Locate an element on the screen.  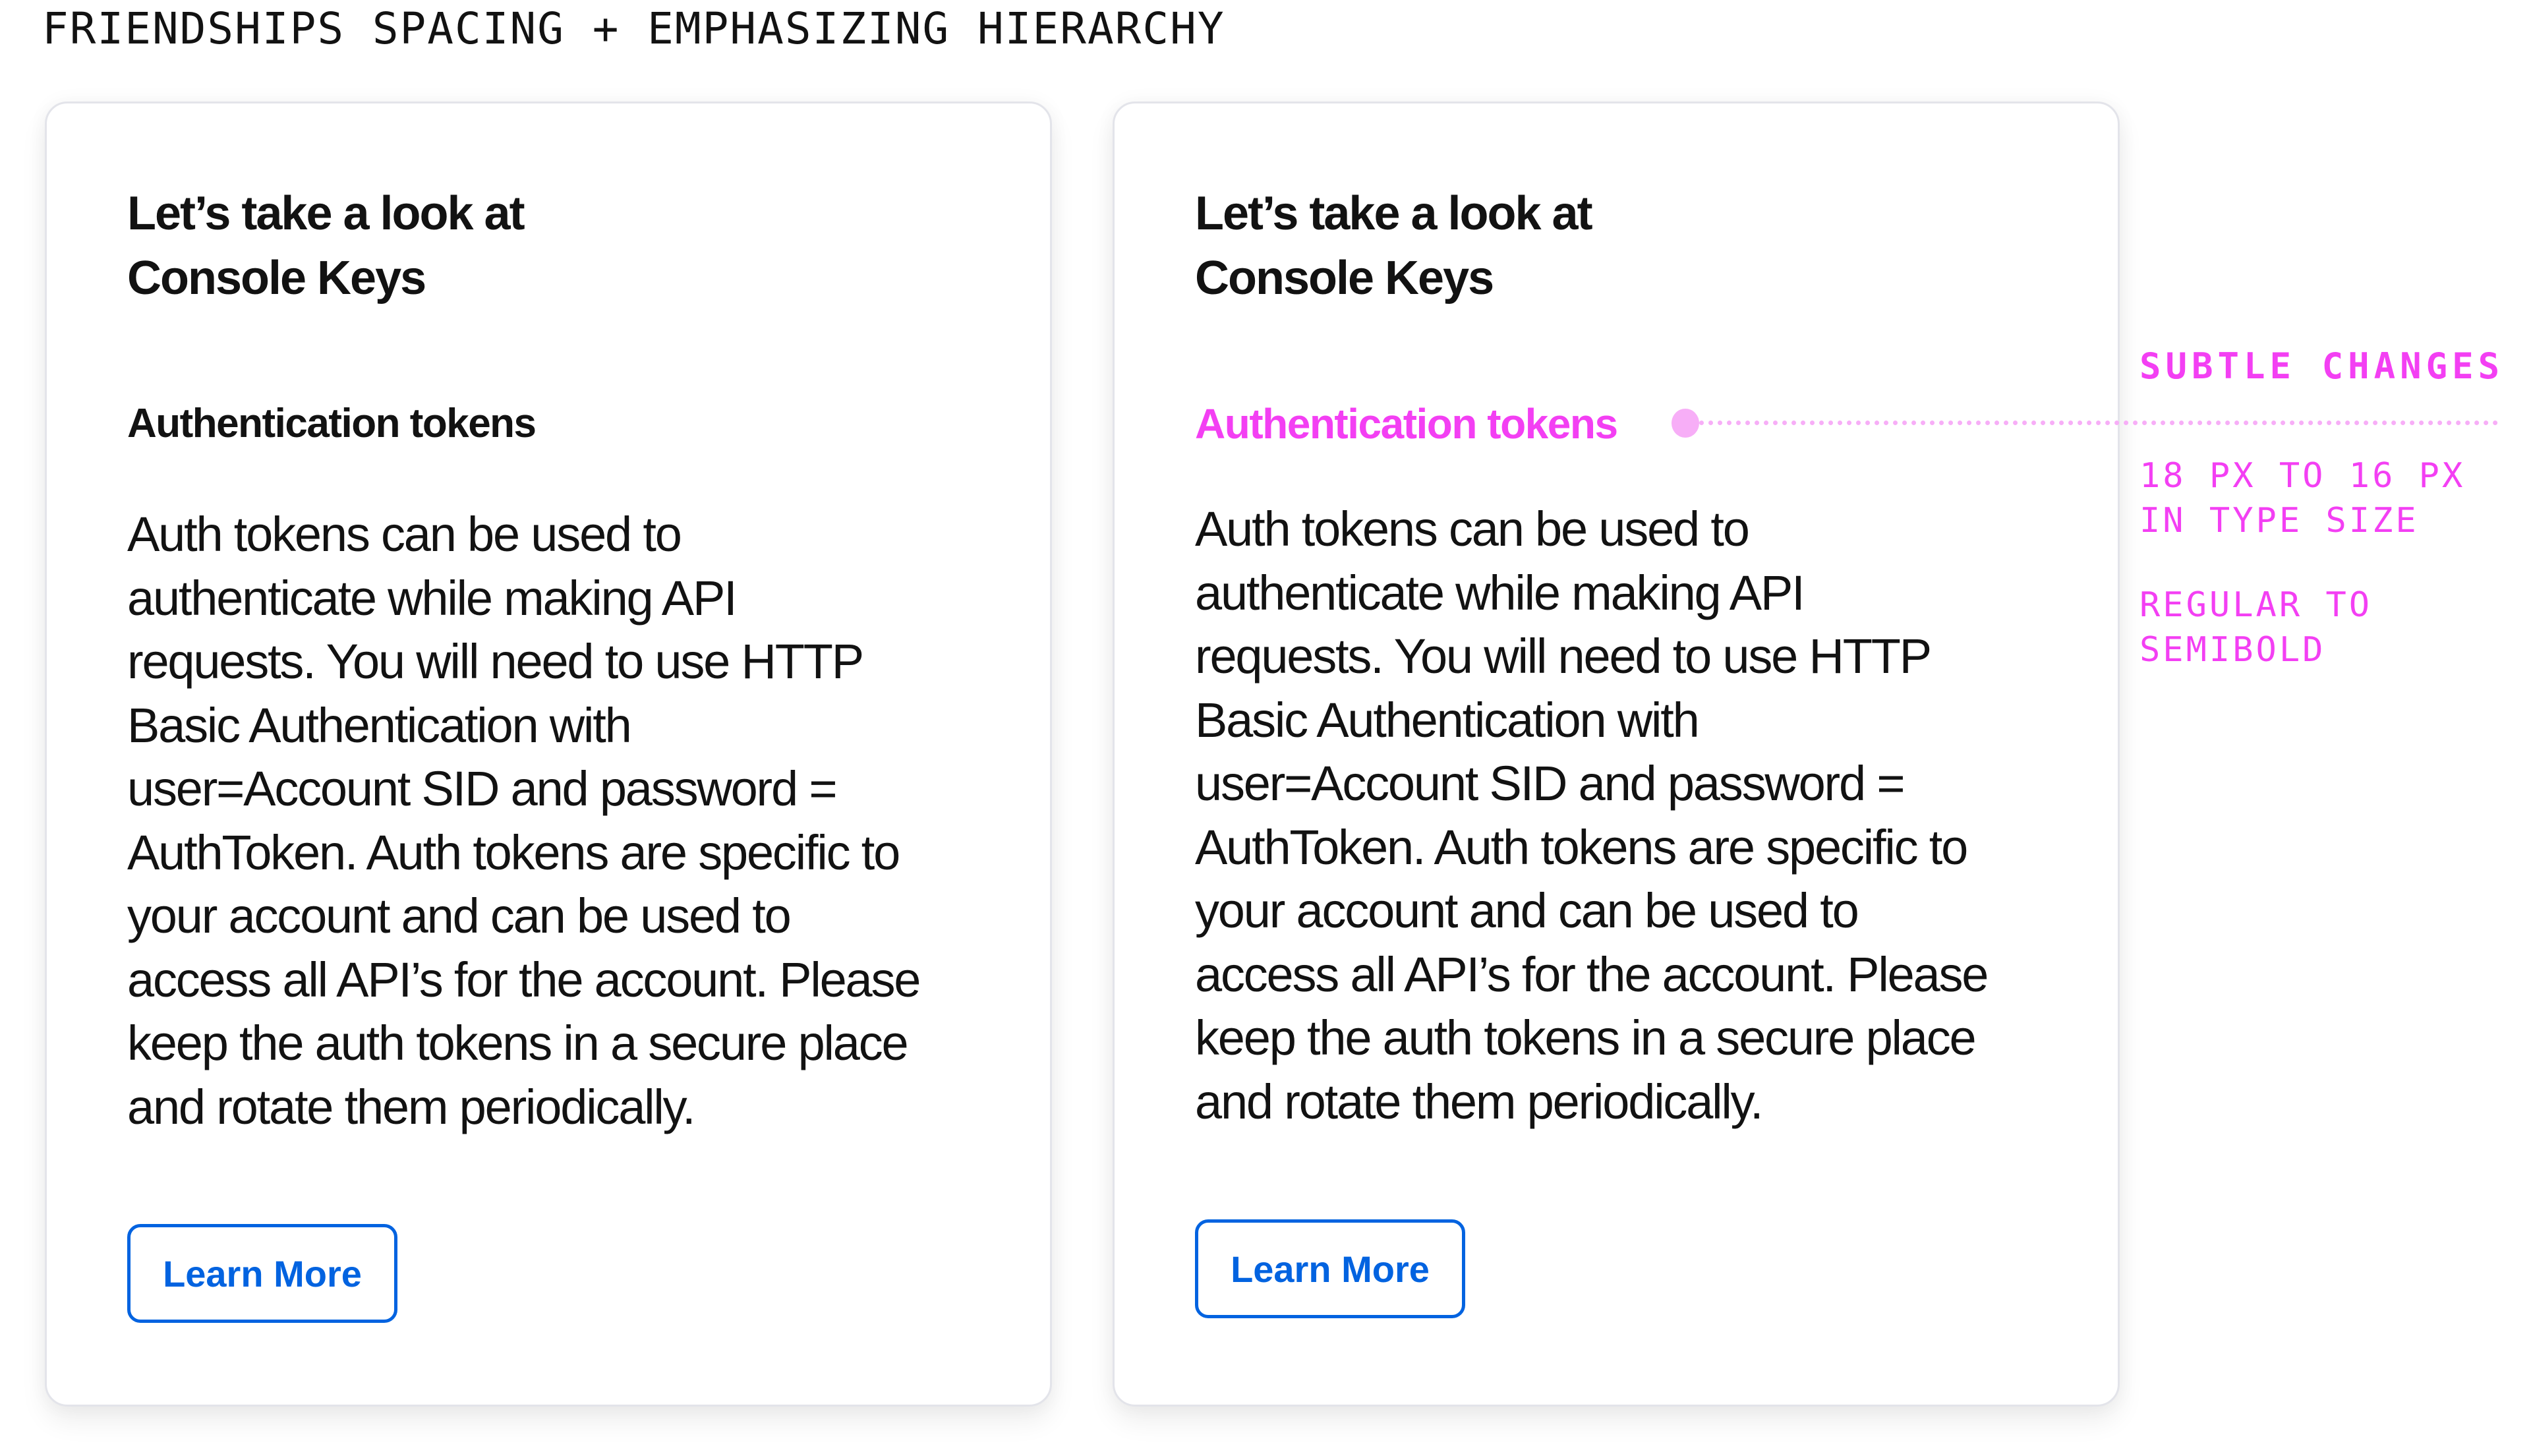
card-subheading-highlighted: Authentication tokens is located at coordinates (1406, 424).